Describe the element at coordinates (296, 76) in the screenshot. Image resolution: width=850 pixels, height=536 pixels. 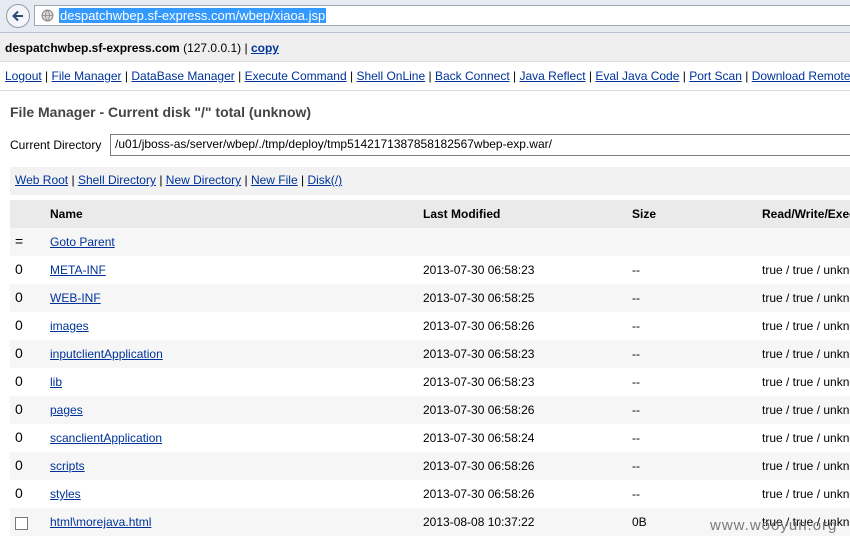
I see `menu-execute-command: Execute Command` at that location.